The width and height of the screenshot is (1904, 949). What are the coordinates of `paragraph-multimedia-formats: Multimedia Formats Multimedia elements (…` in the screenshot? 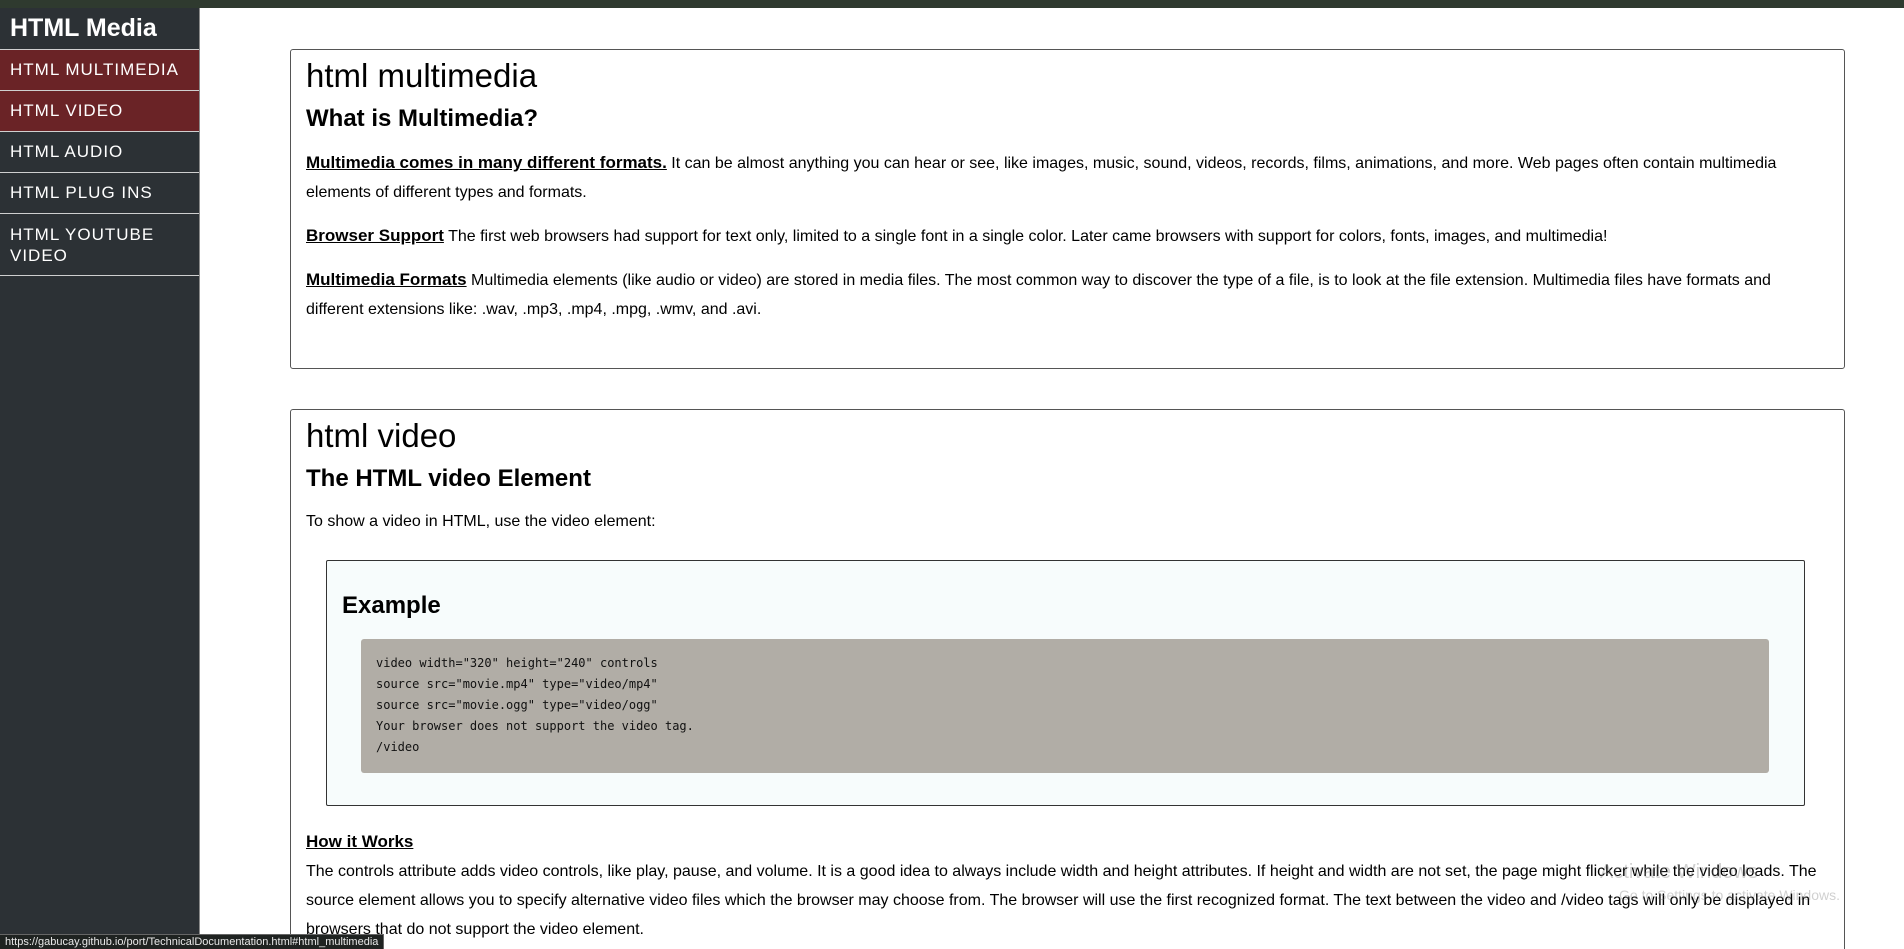 It's located at (1067, 294).